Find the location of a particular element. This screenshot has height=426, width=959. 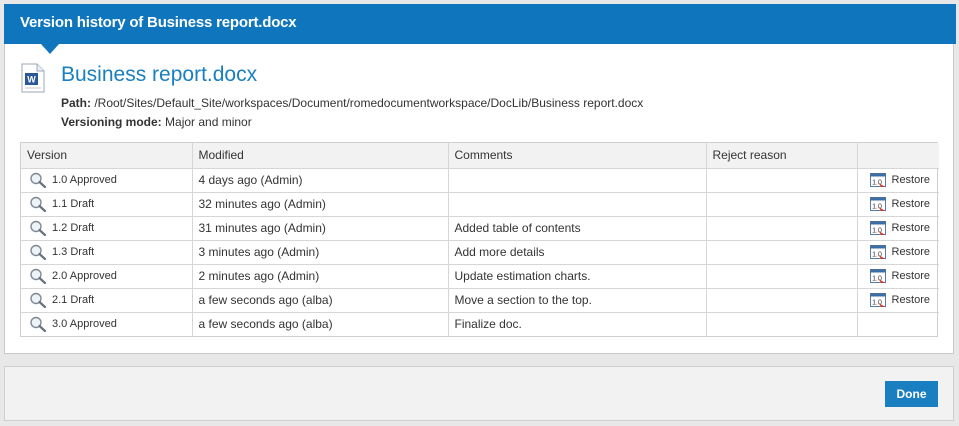

version-label: 1.3 Draft is located at coordinates (73, 252).